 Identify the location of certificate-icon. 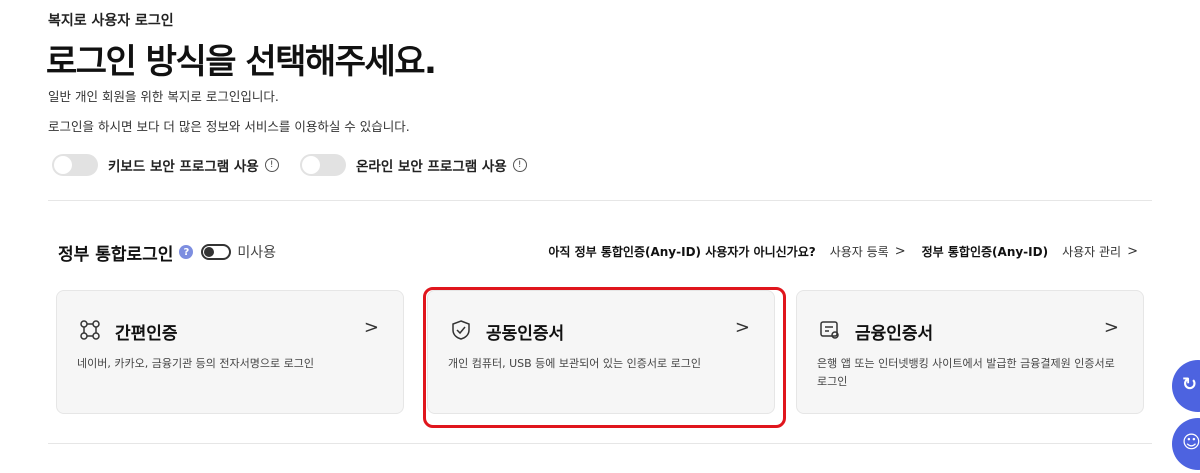
(829, 330).